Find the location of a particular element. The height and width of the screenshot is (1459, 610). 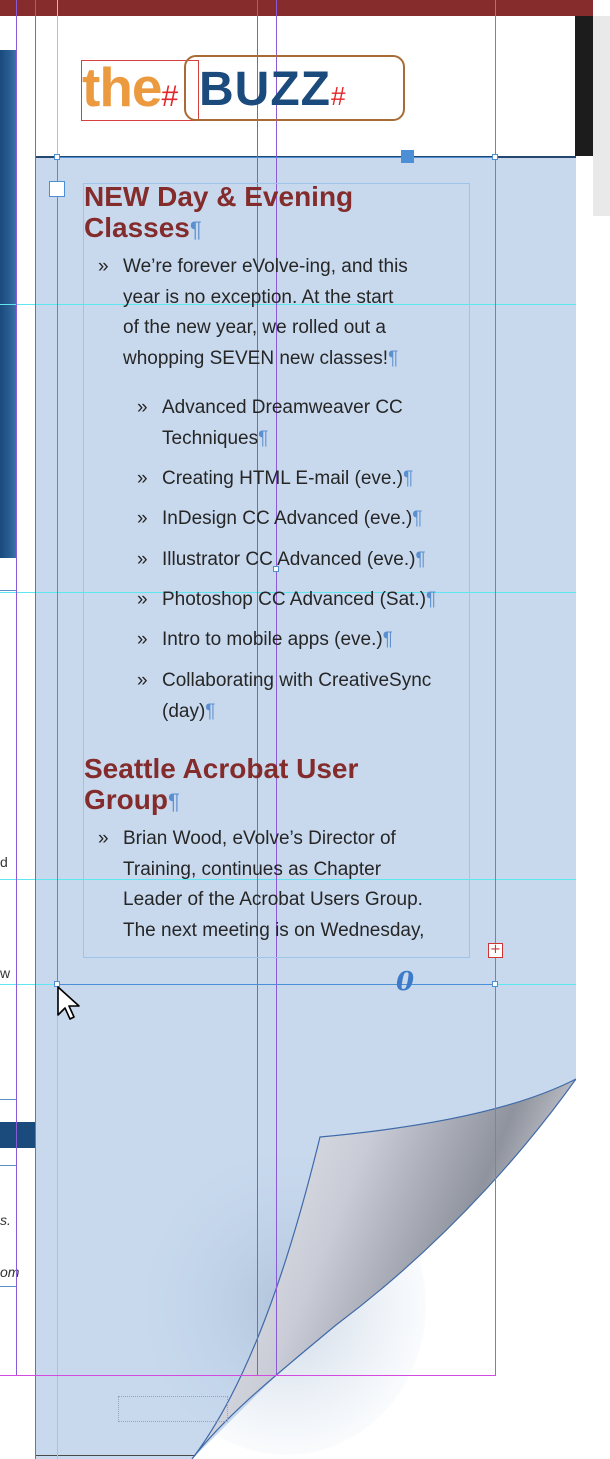

overset-text-icon: + is located at coordinates (495, 950).